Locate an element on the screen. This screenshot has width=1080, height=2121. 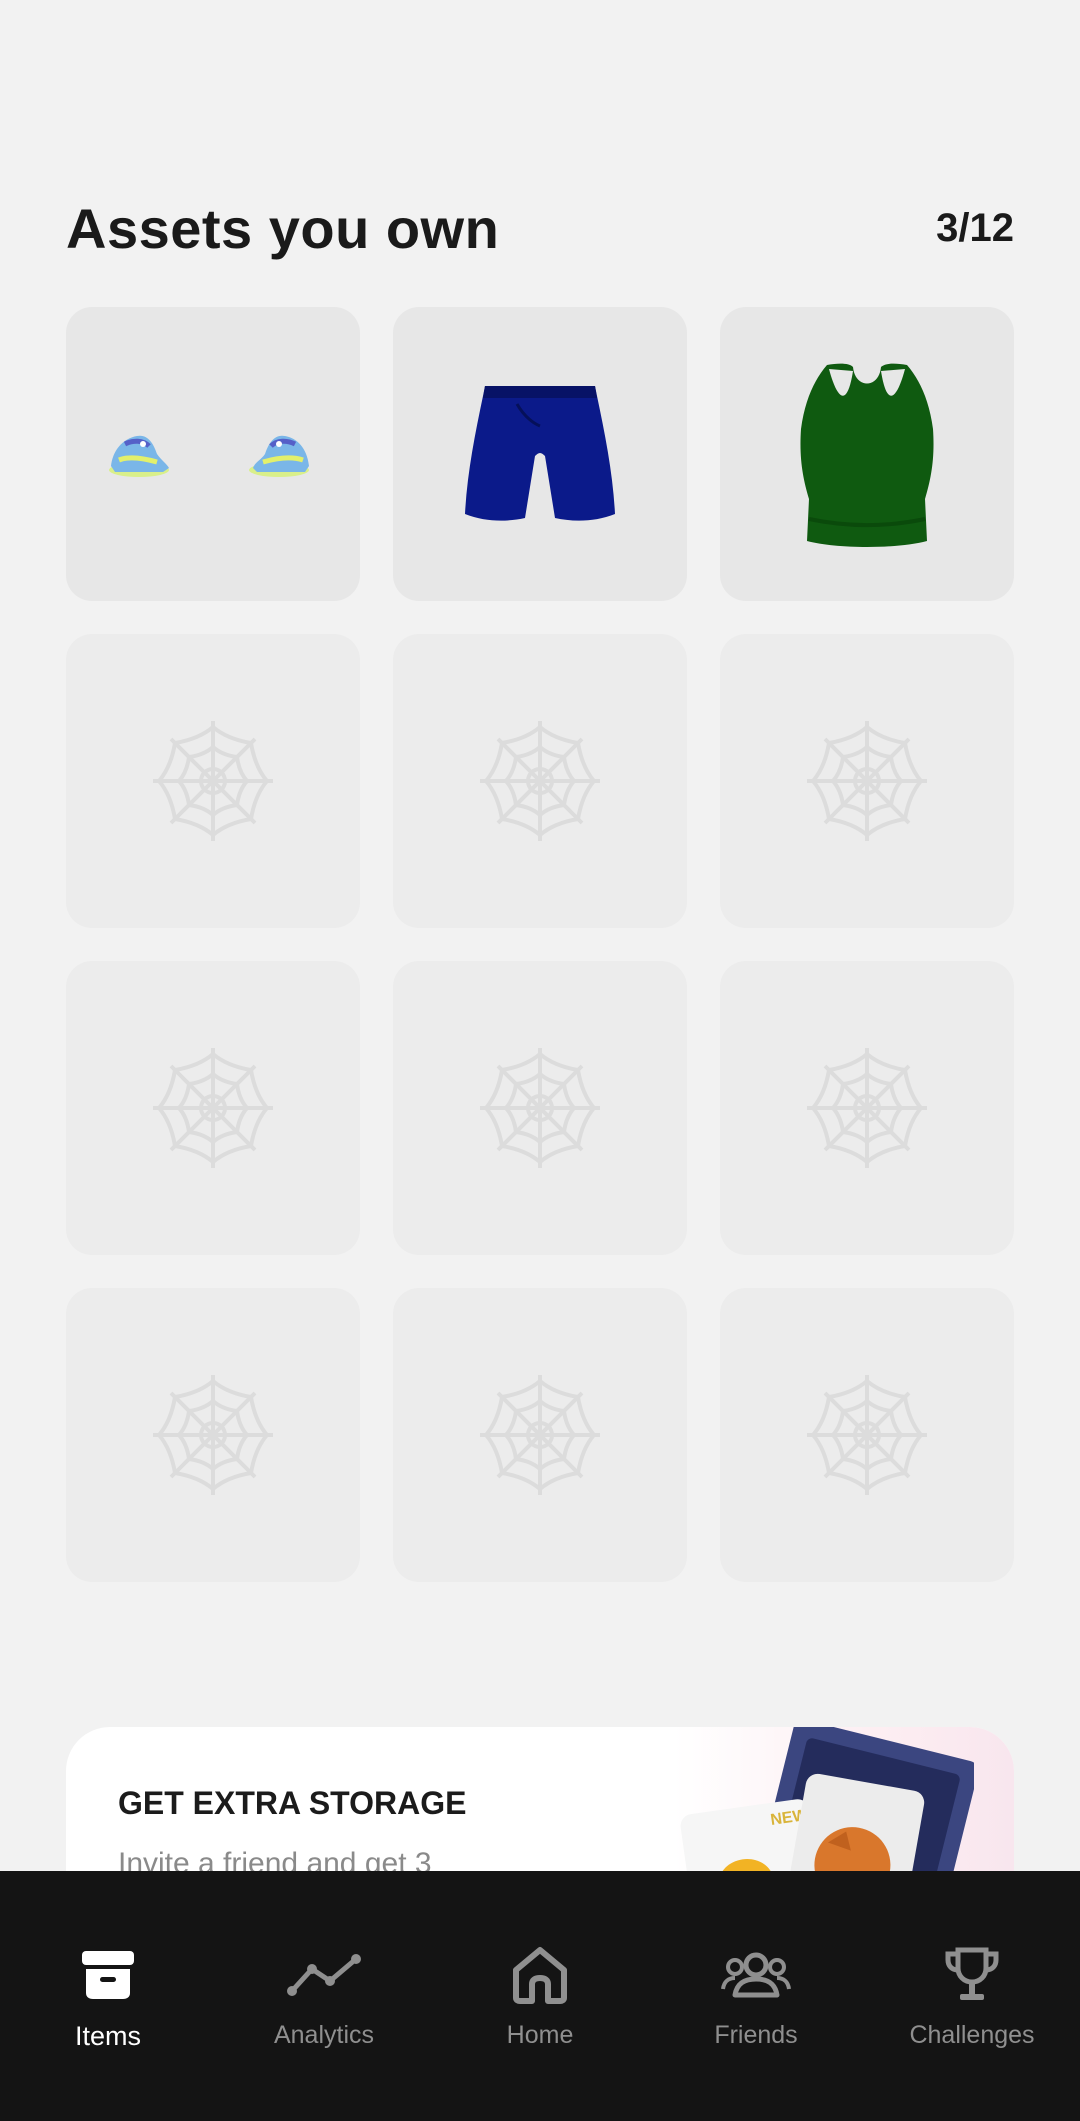
home-icon is located at coordinates (540, 1975).